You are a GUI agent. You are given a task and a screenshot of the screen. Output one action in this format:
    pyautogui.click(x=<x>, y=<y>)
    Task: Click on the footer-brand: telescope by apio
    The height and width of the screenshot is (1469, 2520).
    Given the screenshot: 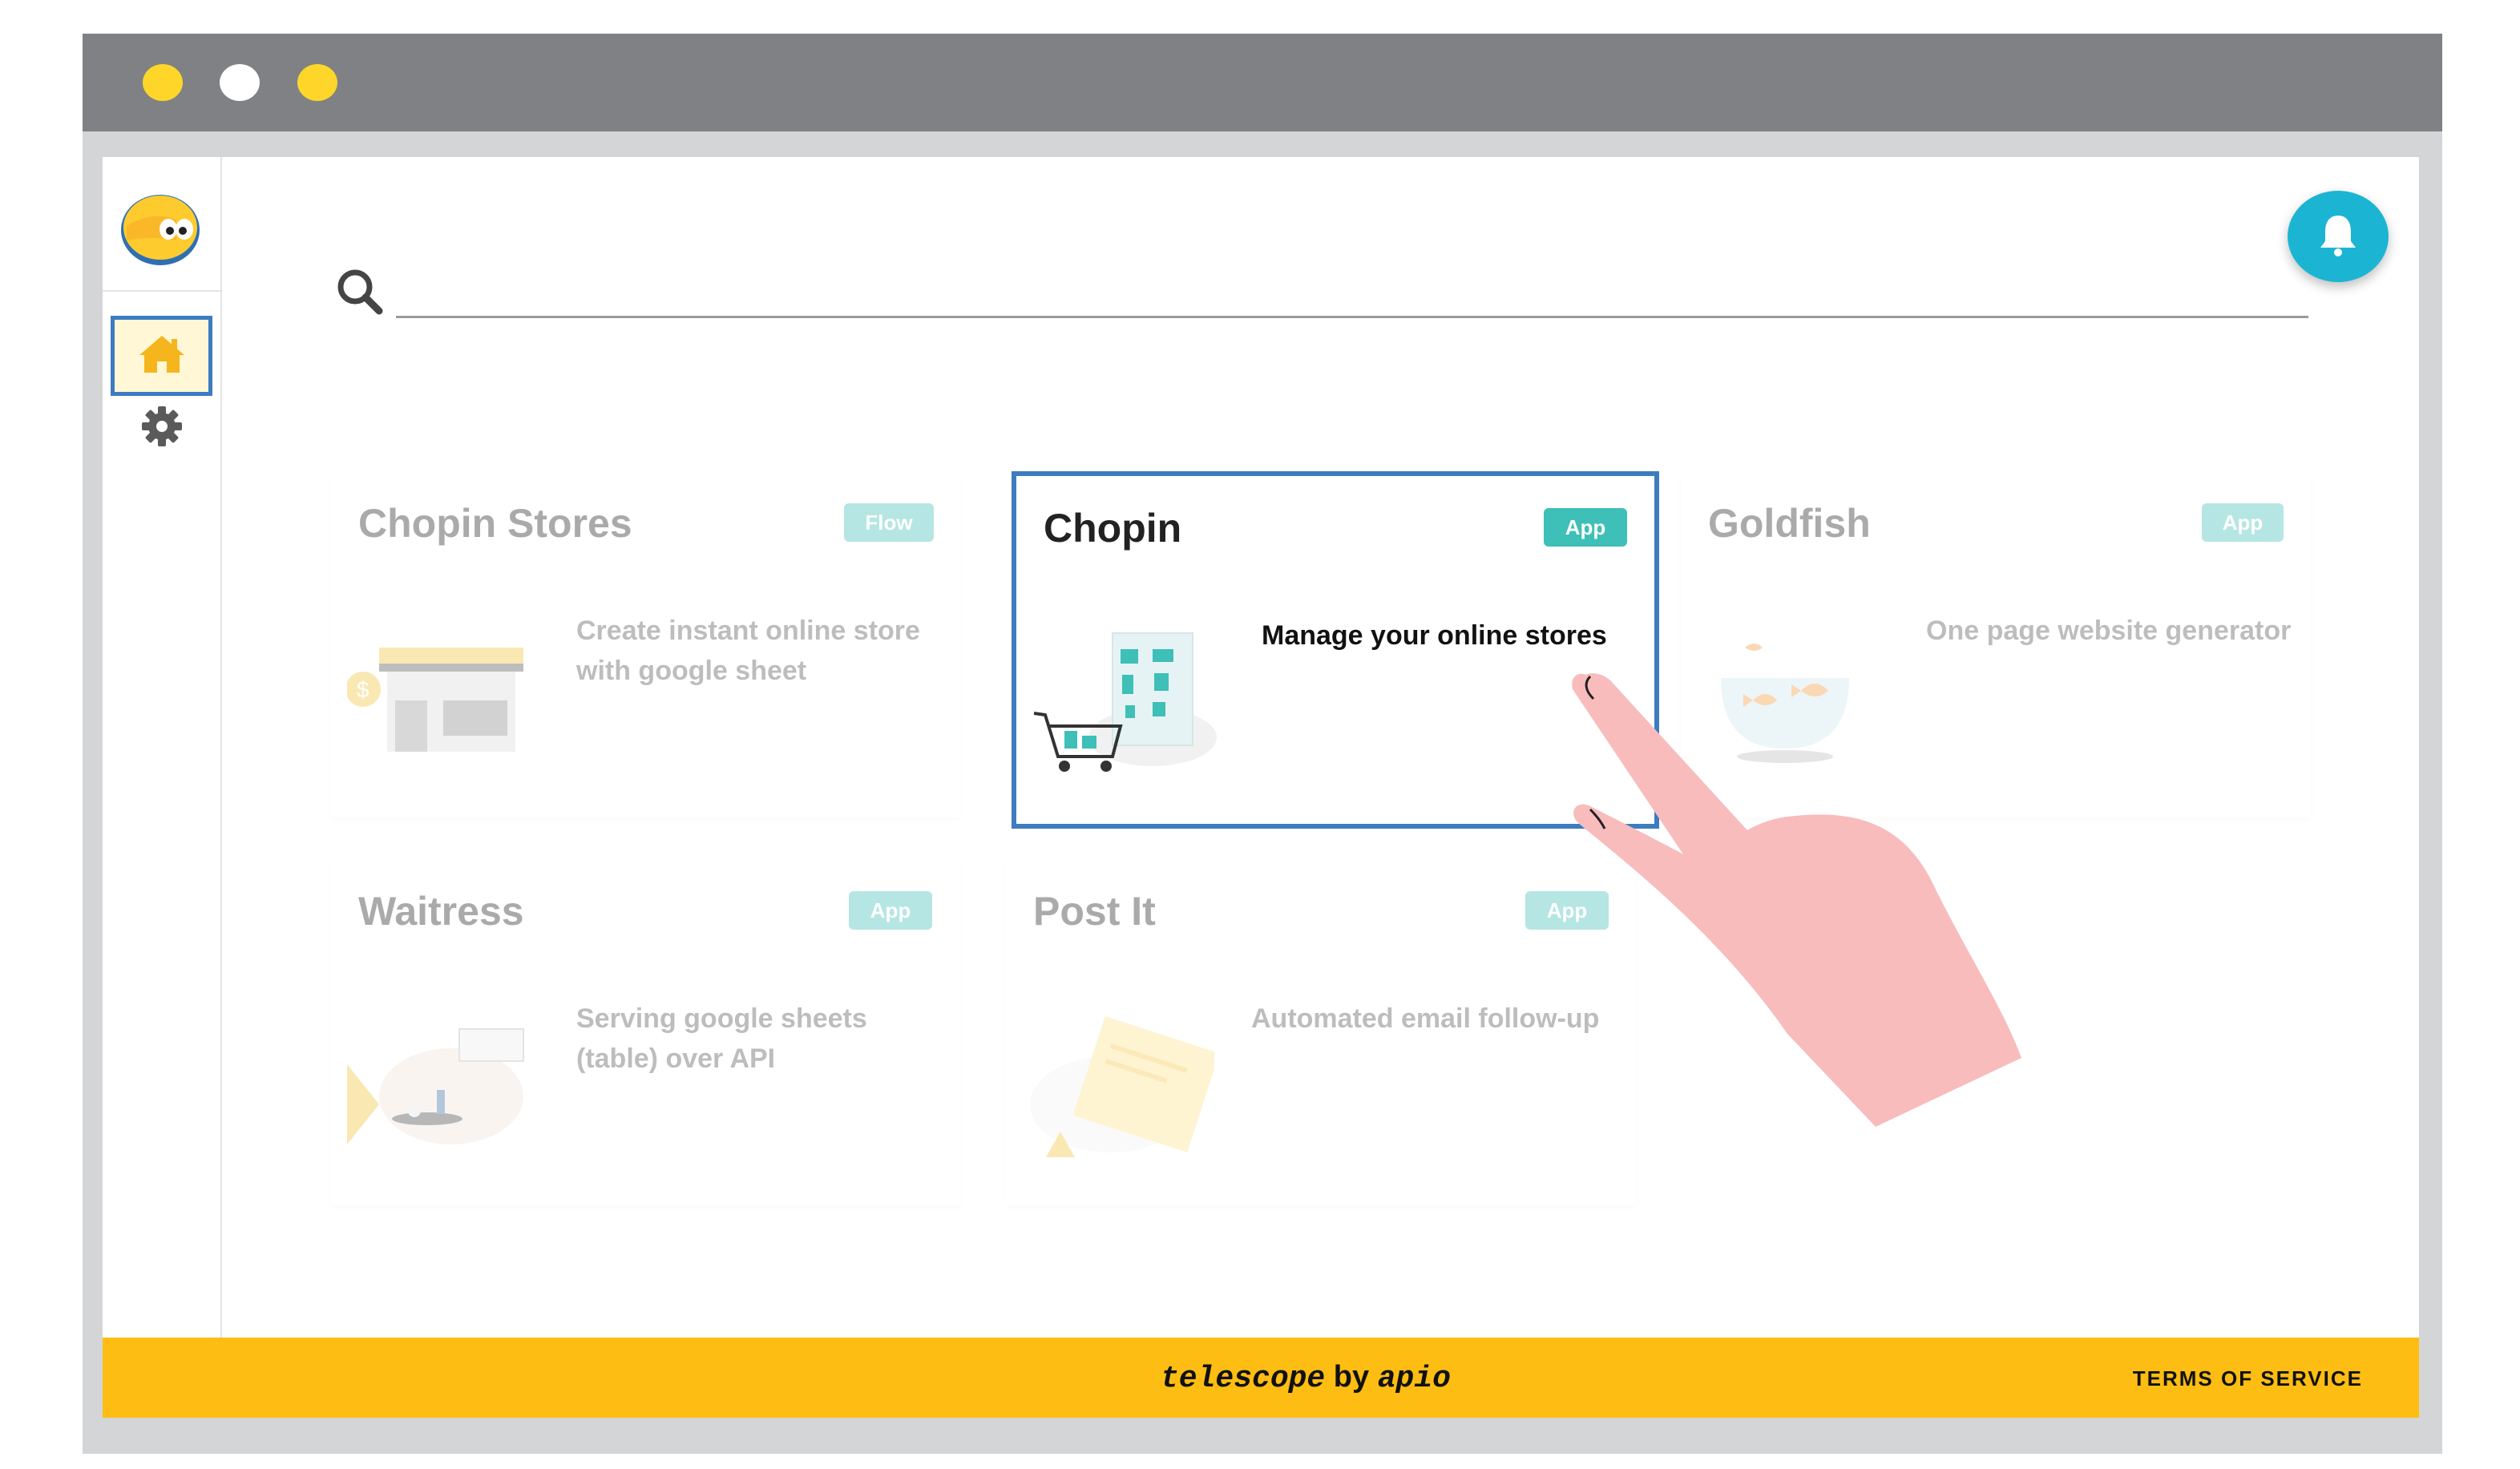 What is the action you would take?
    pyautogui.click(x=1306, y=1378)
    